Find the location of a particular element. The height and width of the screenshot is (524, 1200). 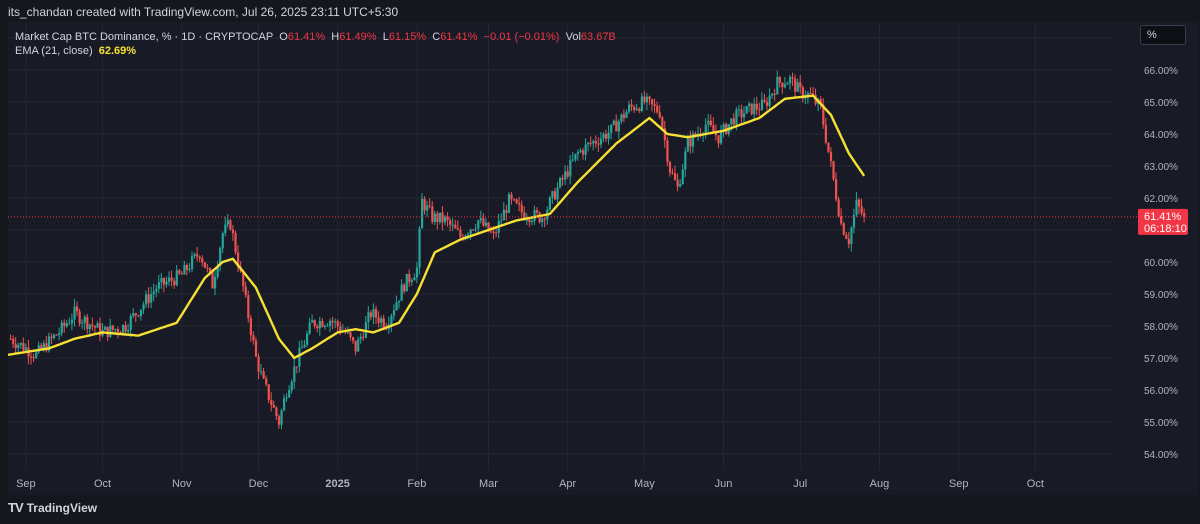

close-value: 61.41% is located at coordinates (459, 37).